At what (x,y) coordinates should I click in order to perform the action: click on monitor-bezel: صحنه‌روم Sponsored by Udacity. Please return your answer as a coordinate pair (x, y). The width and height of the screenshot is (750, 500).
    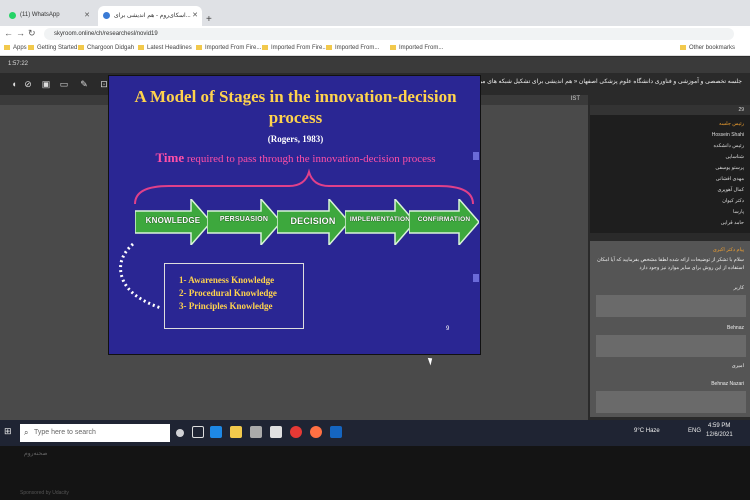
    Looking at the image, I should click on (375, 473).